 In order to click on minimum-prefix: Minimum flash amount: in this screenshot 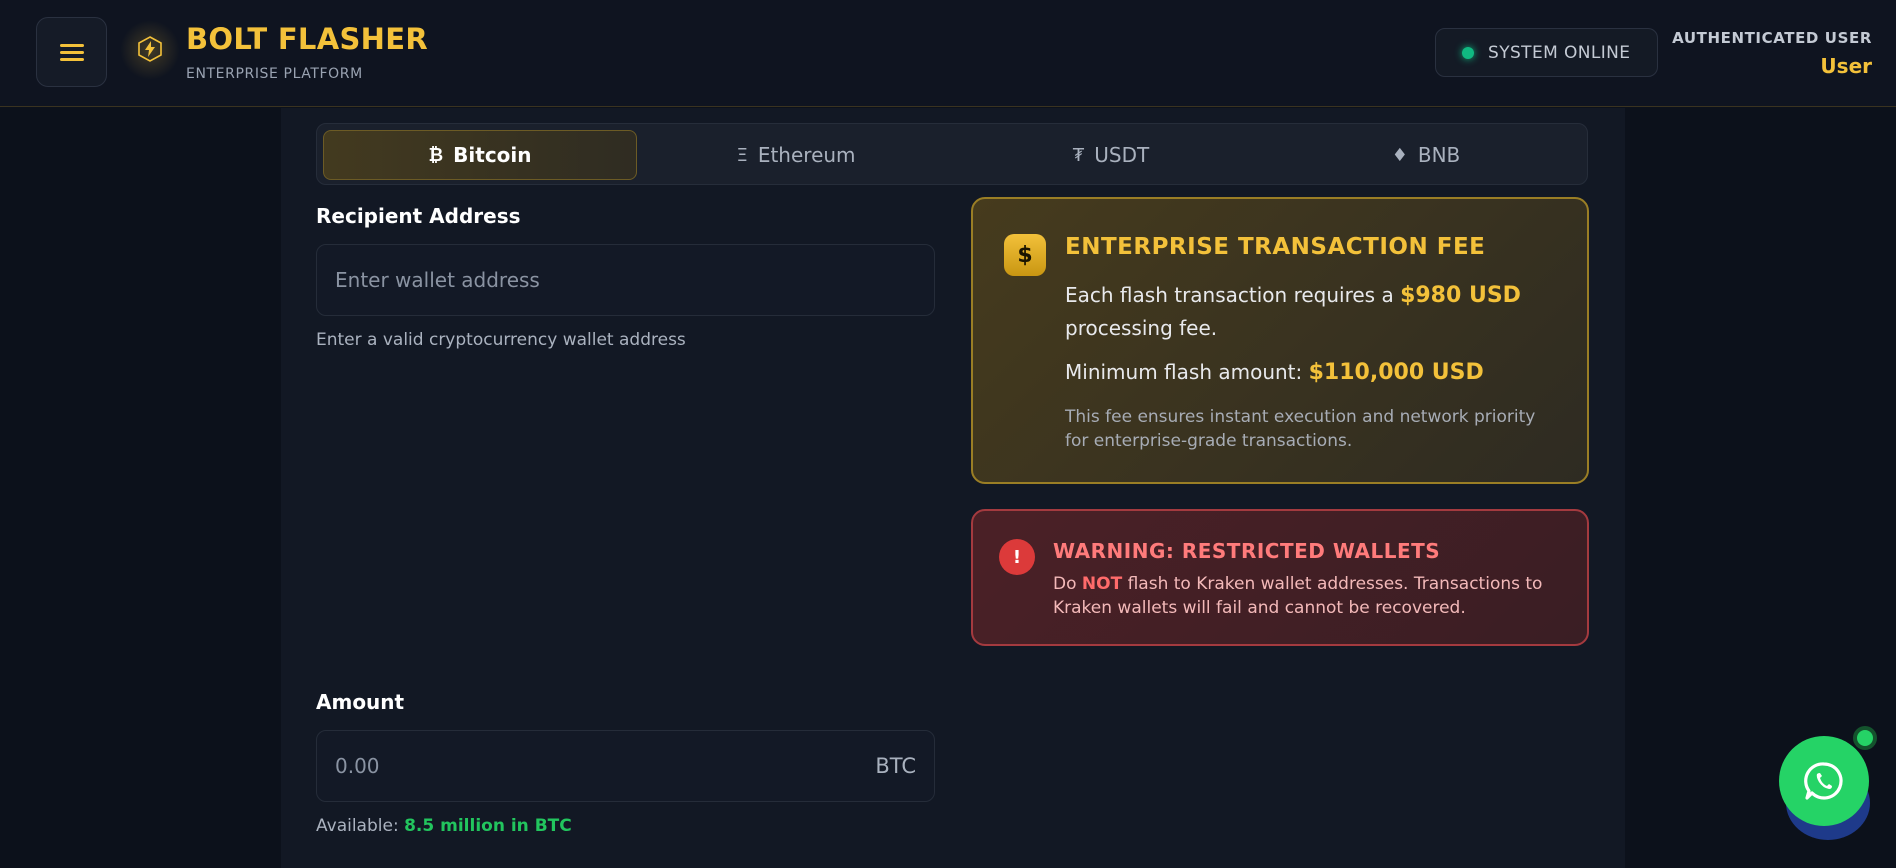, I will do `click(1184, 372)`.